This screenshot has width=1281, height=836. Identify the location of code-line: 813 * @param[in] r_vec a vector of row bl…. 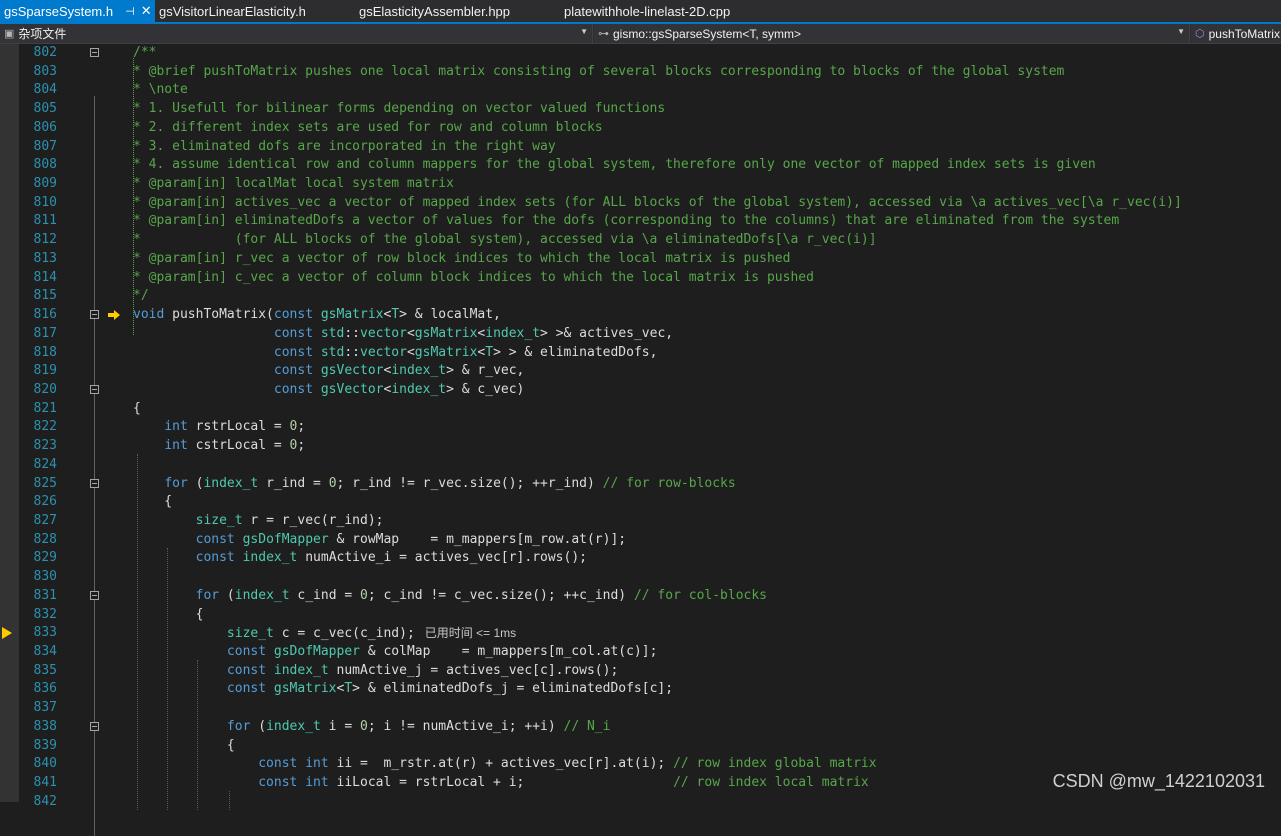
(640, 259).